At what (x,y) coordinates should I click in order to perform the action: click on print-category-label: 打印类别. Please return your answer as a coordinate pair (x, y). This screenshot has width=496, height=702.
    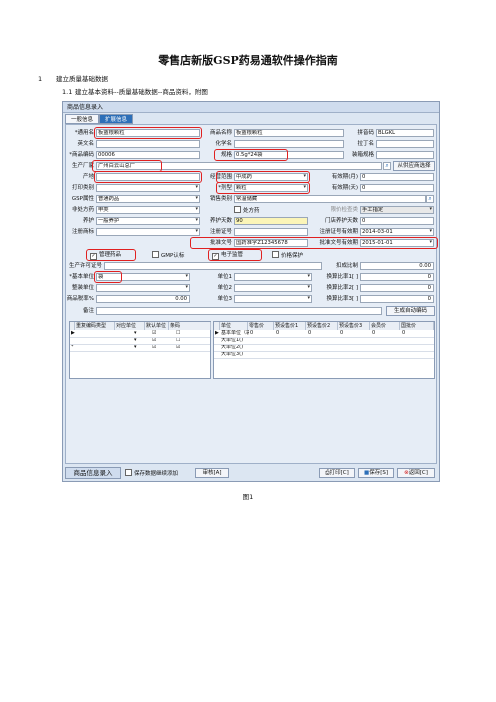
    Looking at the image, I should click on (82, 188).